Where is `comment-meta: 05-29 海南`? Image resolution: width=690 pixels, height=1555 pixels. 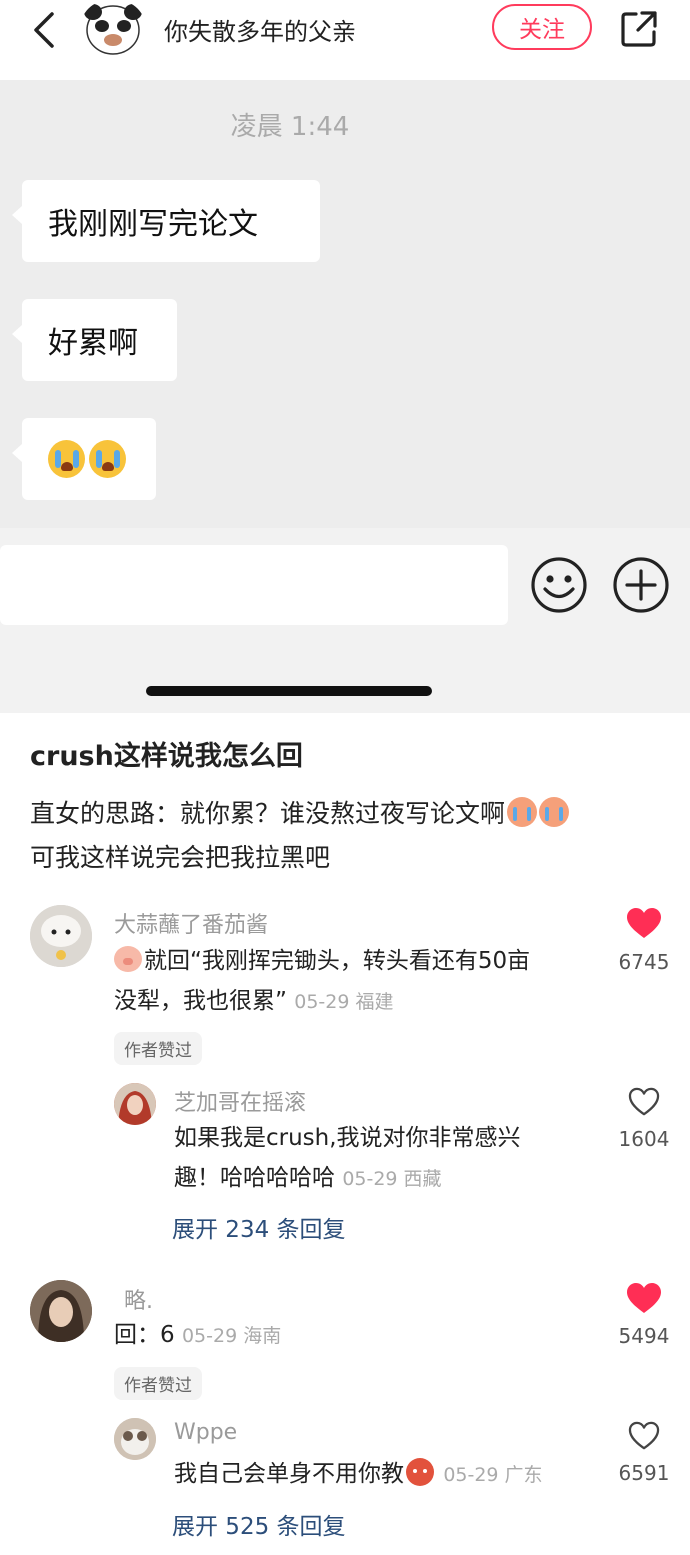
comment-meta: 05-29 海南 is located at coordinates (231, 1336).